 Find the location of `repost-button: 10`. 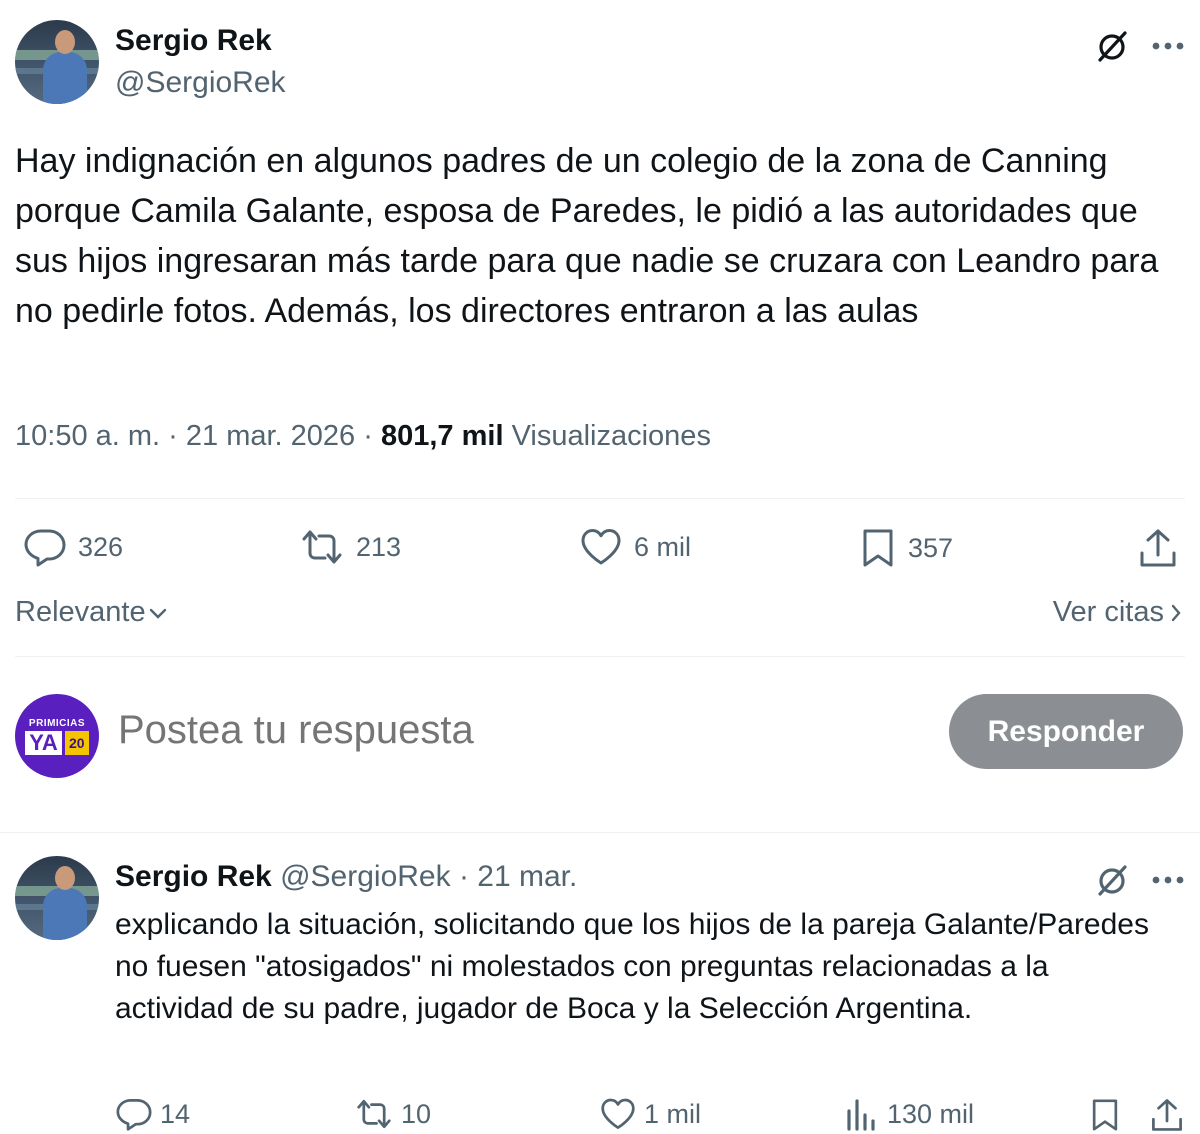

repost-button: 10 is located at coordinates (393, 1114).